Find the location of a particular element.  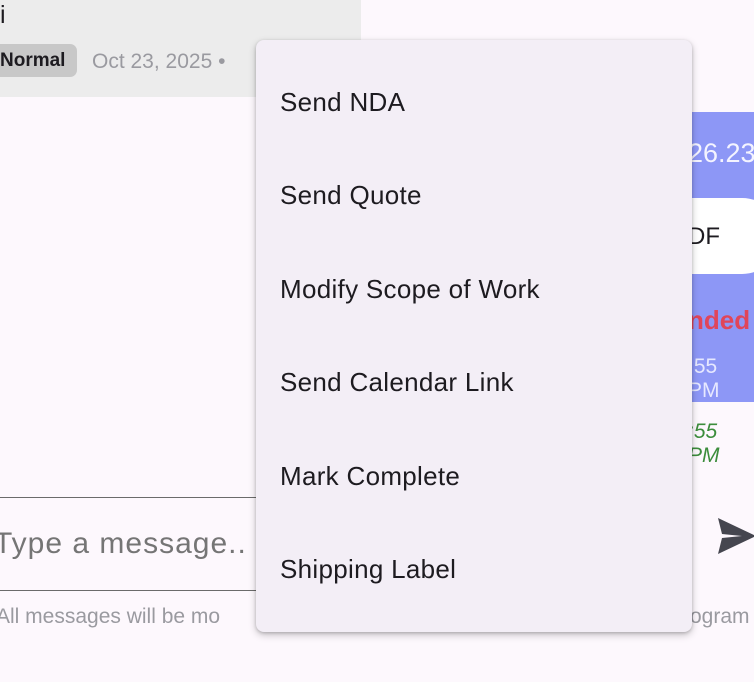

outgoing-status: nded is located at coordinates (719, 320).